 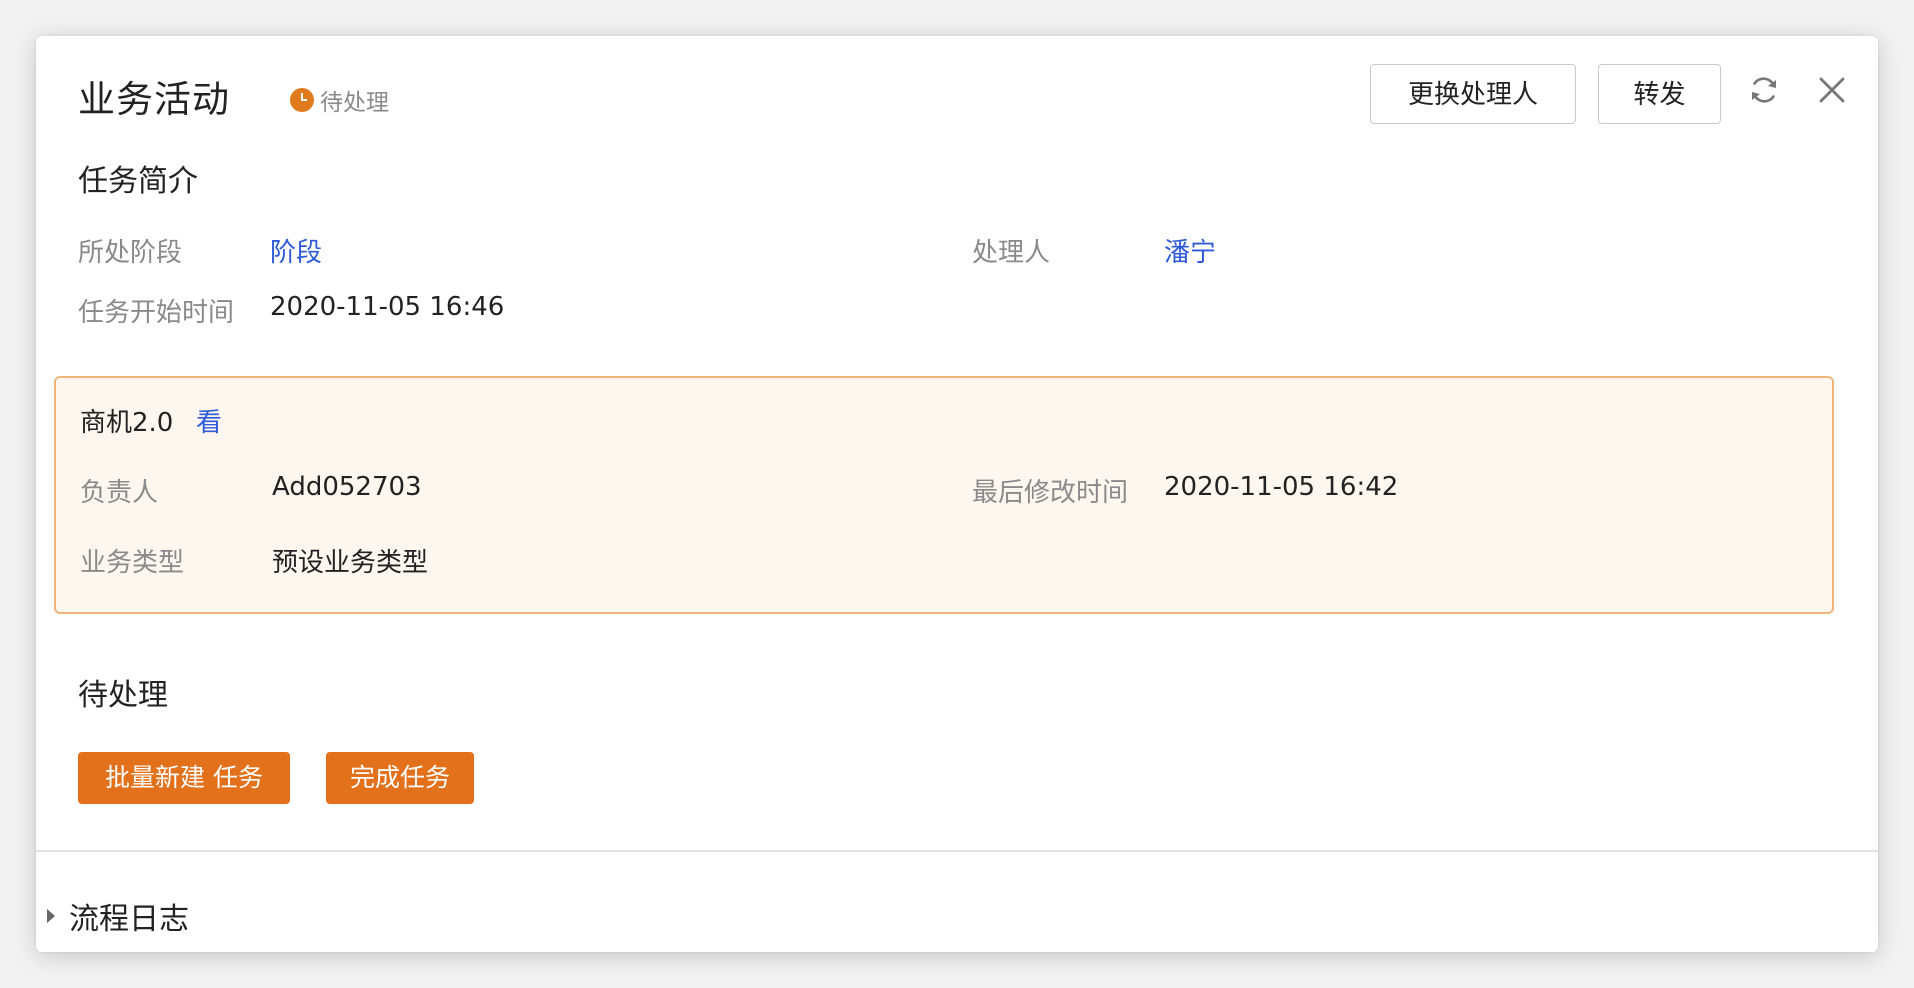 I want to click on status-badge: 待处理, so click(x=339, y=100).